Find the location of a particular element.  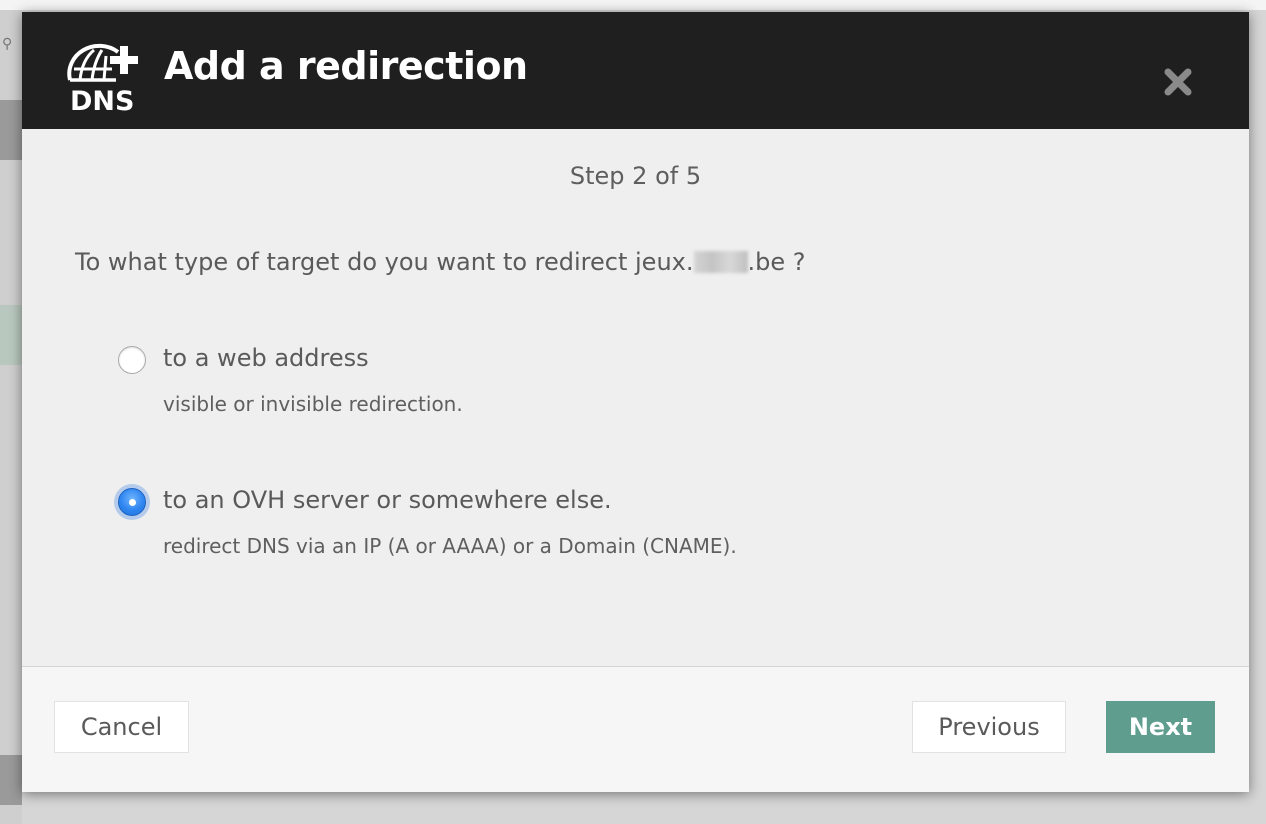

web-address-description: visible or invisible redirection. is located at coordinates (313, 404).